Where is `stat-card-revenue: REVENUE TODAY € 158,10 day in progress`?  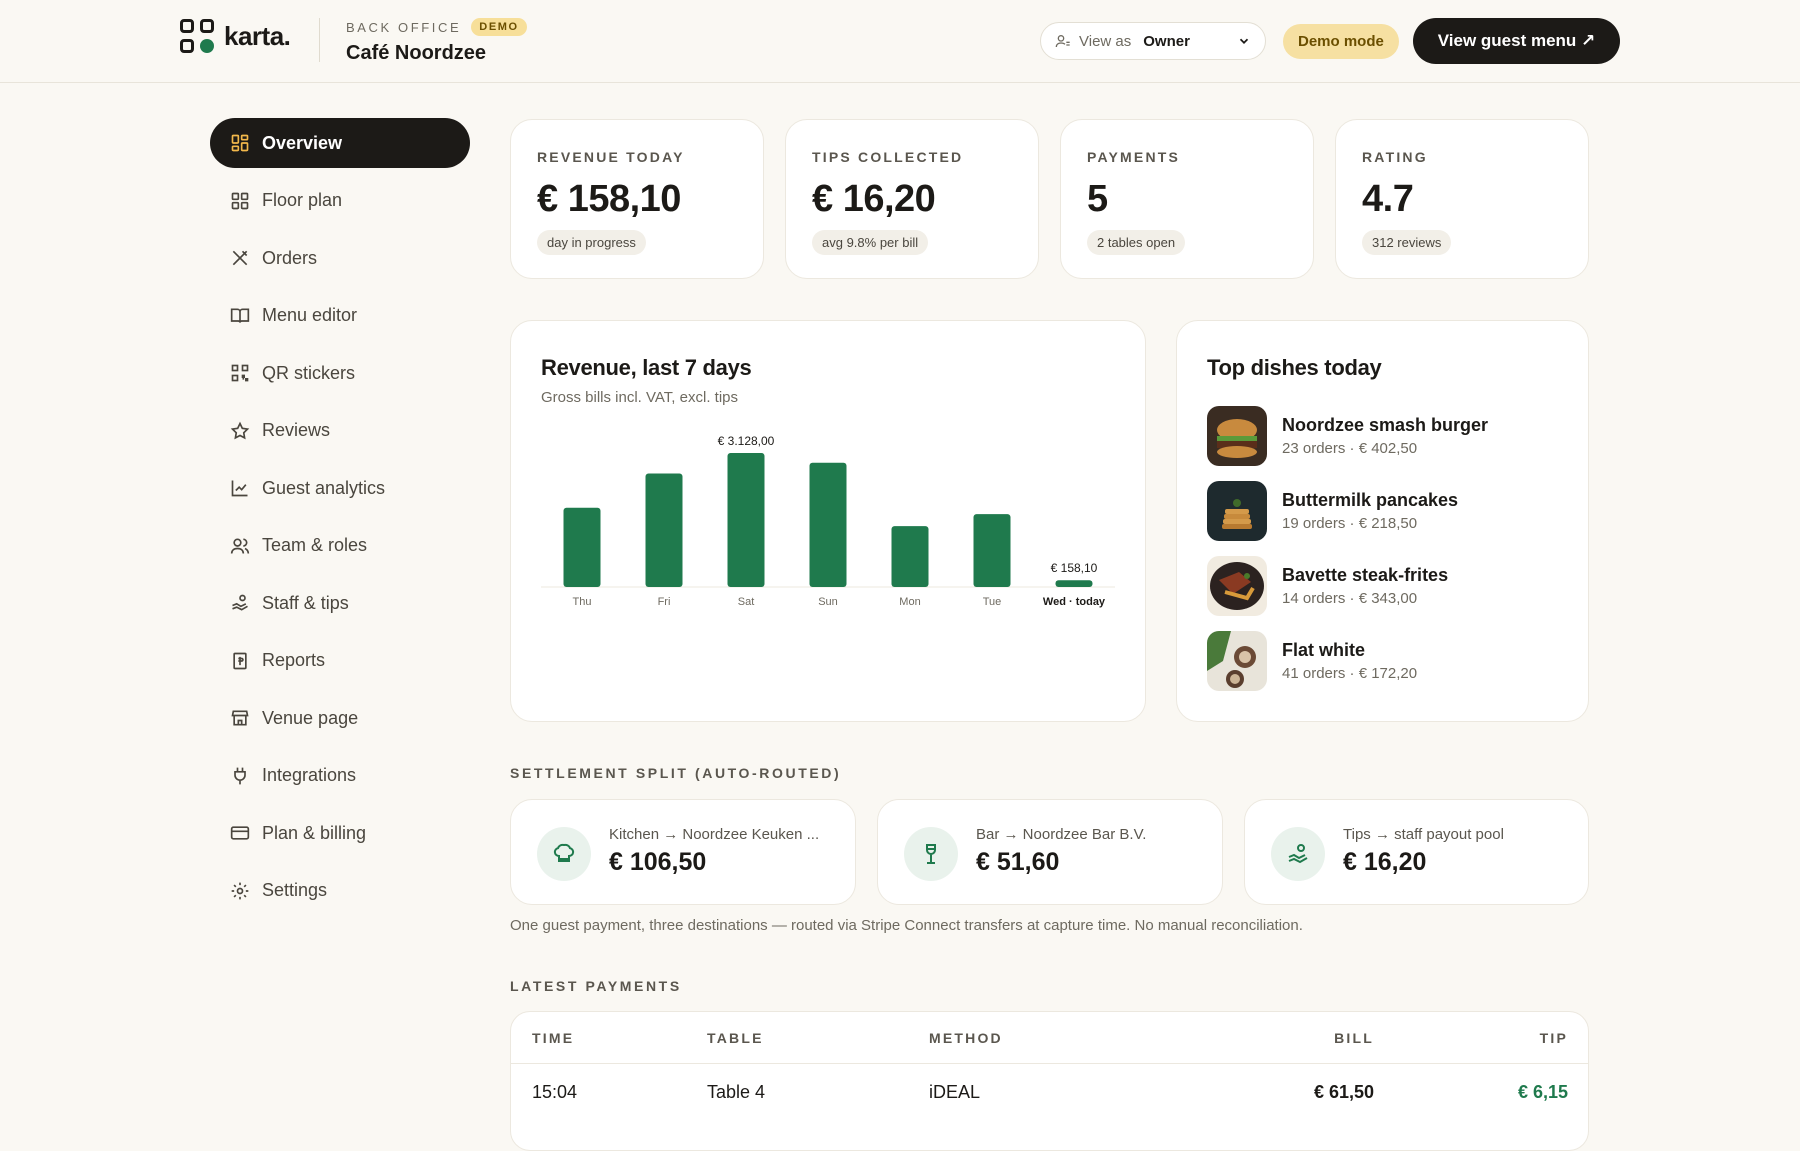
stat-card-revenue: REVENUE TODAY € 158,10 day in progress is located at coordinates (637, 199).